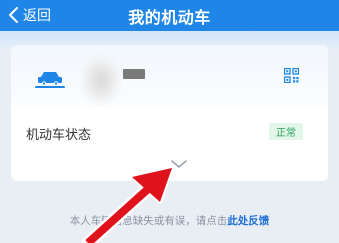  Describe the element at coordinates (248, 221) in the screenshot. I see `feedback-link: 此处反馈` at that location.